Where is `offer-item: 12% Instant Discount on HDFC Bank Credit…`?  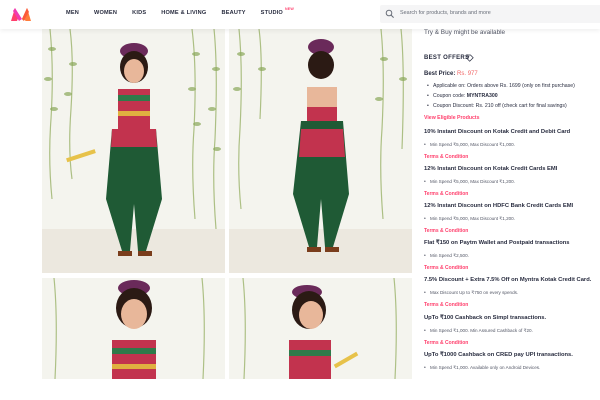
offer-item: 12% Instant Discount on HDFC Bank Credit… is located at coordinates (512, 218).